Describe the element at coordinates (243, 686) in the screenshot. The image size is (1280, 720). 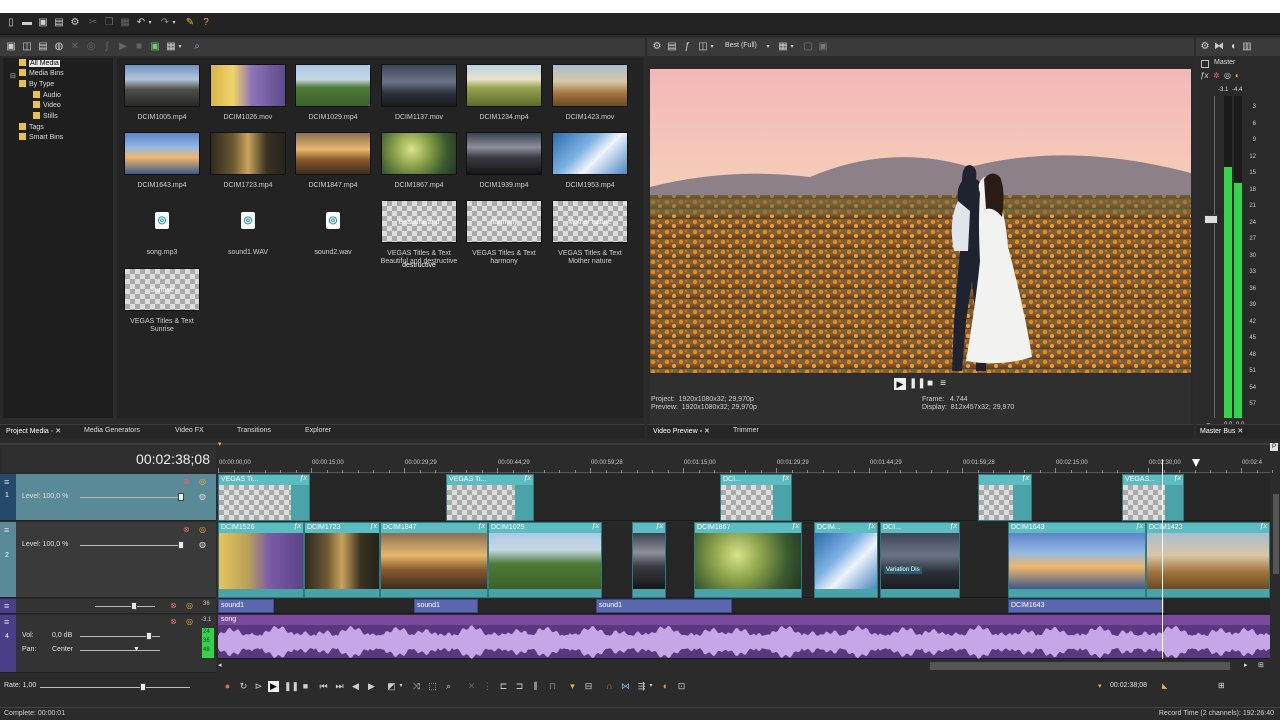
I see `loop-icon: ↻` at that location.